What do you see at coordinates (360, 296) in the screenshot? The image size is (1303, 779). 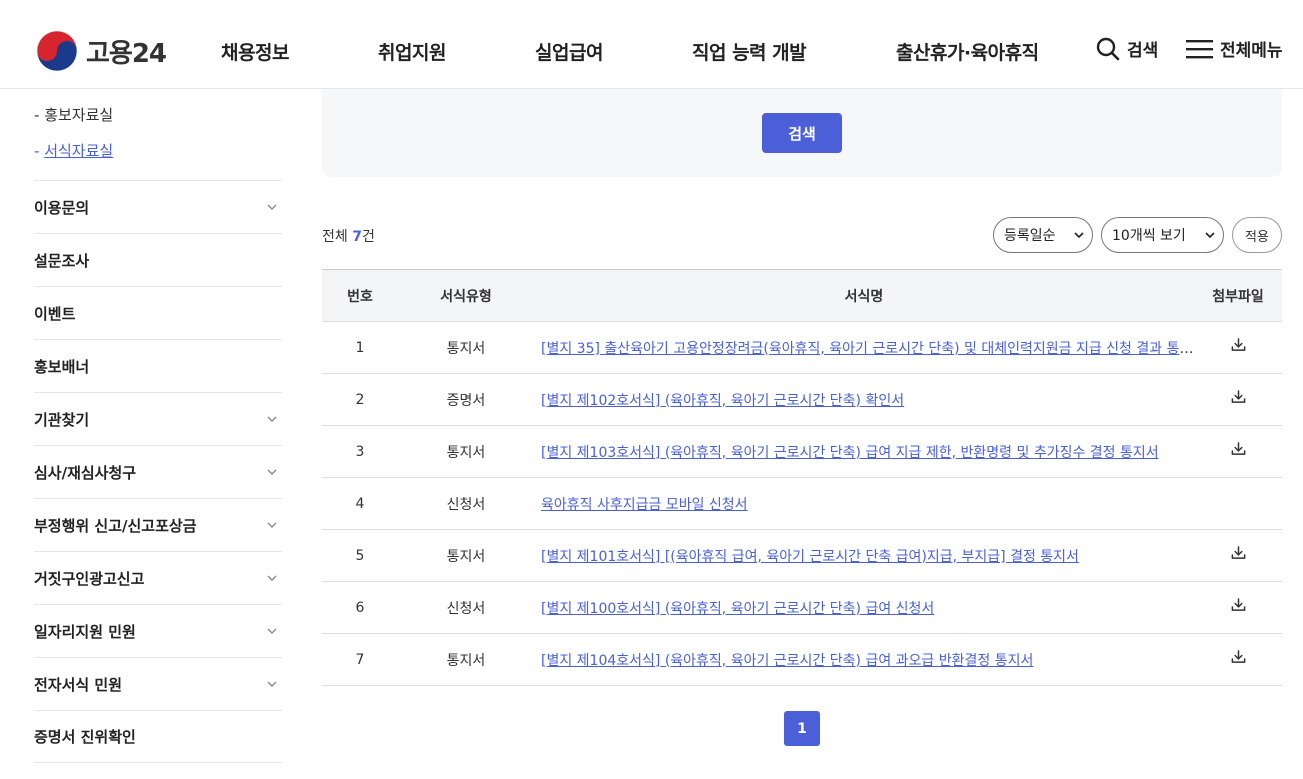 I see `col-header-number: 번호` at bounding box center [360, 296].